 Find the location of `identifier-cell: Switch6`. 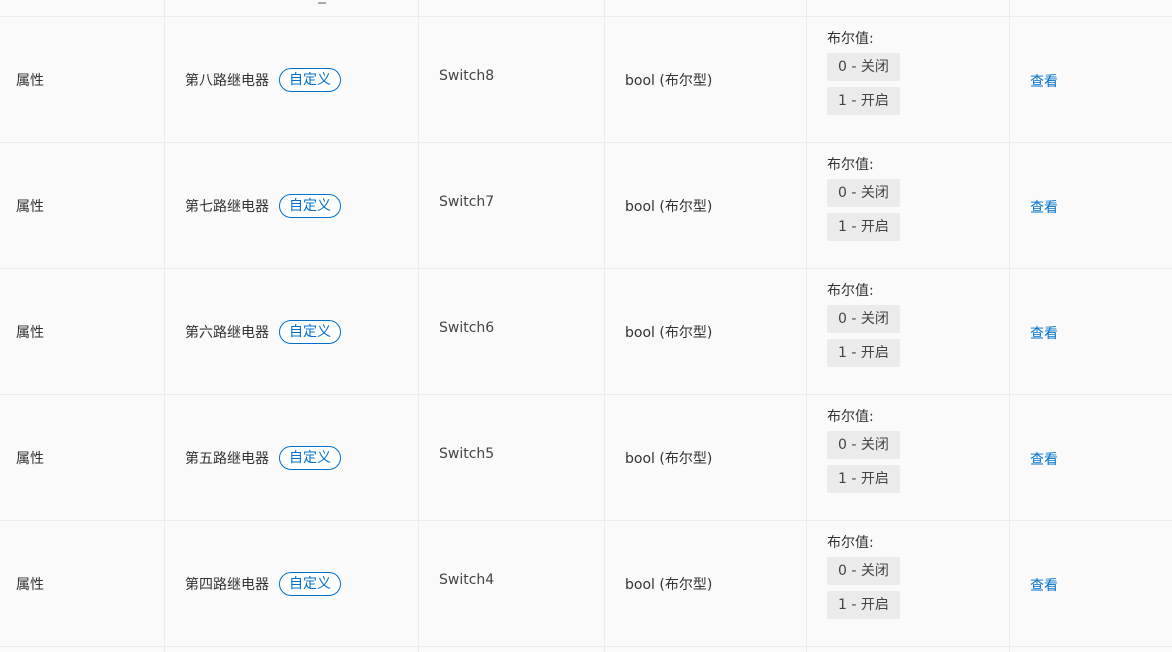

identifier-cell: Switch6 is located at coordinates (512, 331).